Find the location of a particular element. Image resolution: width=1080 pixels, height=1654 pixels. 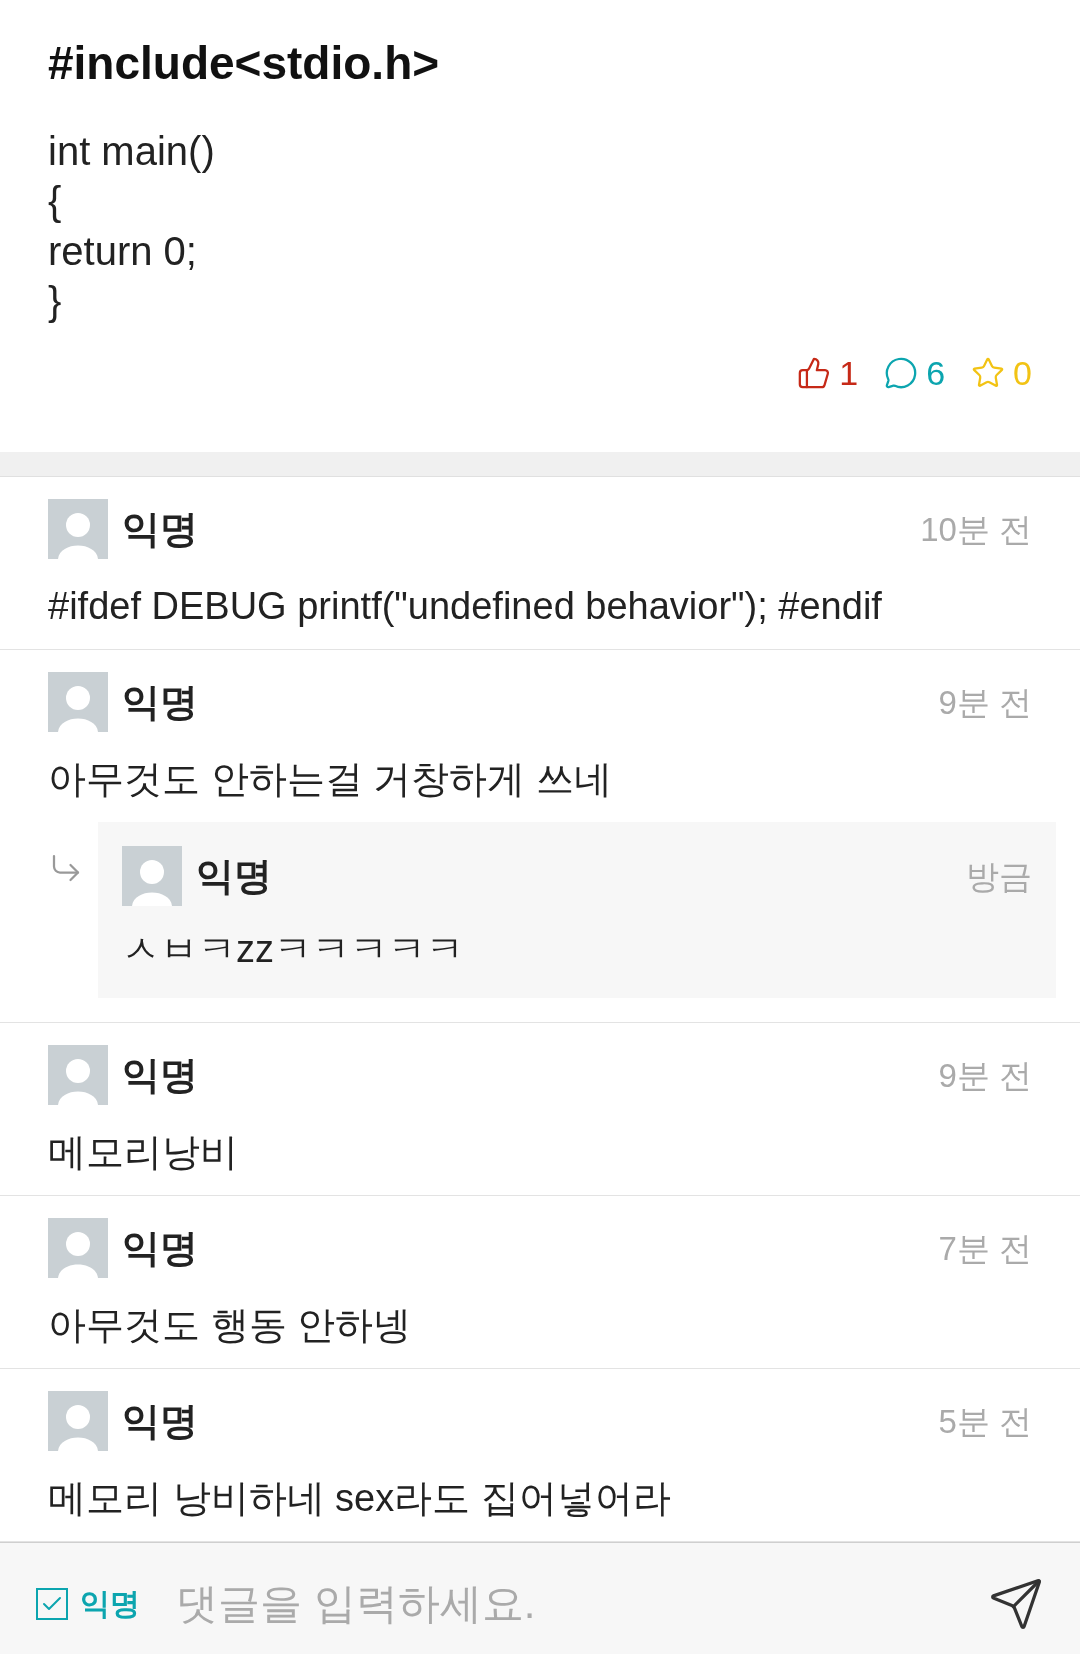

comment-text: 메모리낭비 is located at coordinates (143, 1152).